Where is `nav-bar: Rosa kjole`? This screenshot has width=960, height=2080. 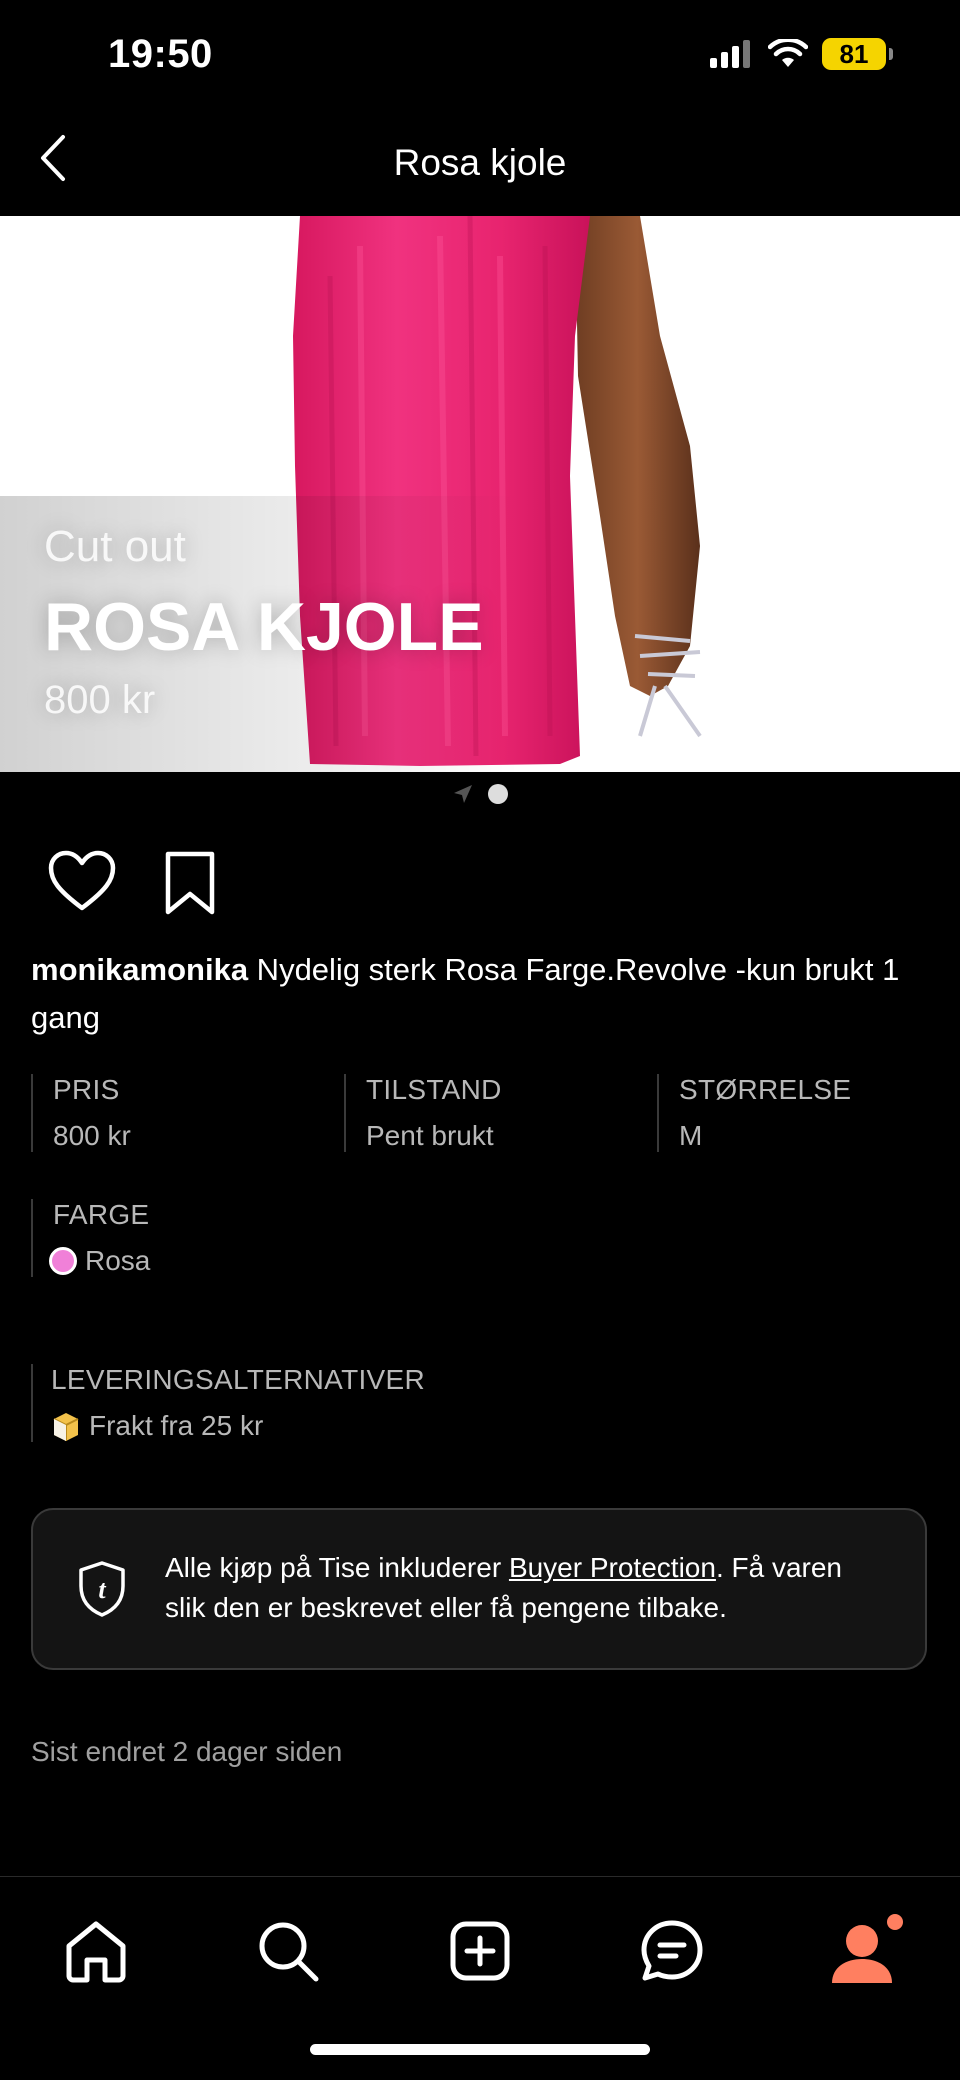
nav-bar: Rosa kjole is located at coordinates (480, 163).